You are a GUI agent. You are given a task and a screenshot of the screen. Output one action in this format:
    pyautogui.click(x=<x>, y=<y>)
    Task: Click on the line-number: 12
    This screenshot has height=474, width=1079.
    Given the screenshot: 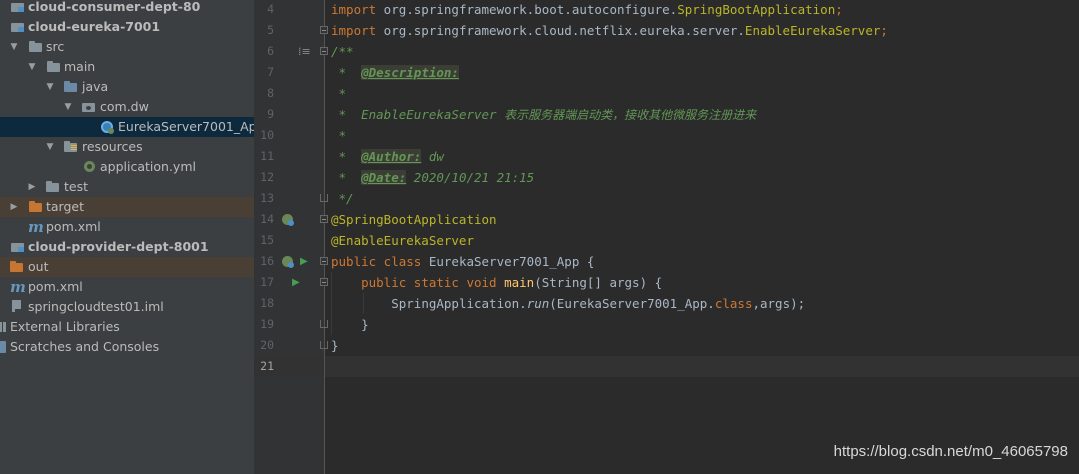 What is the action you would take?
    pyautogui.click(x=267, y=177)
    